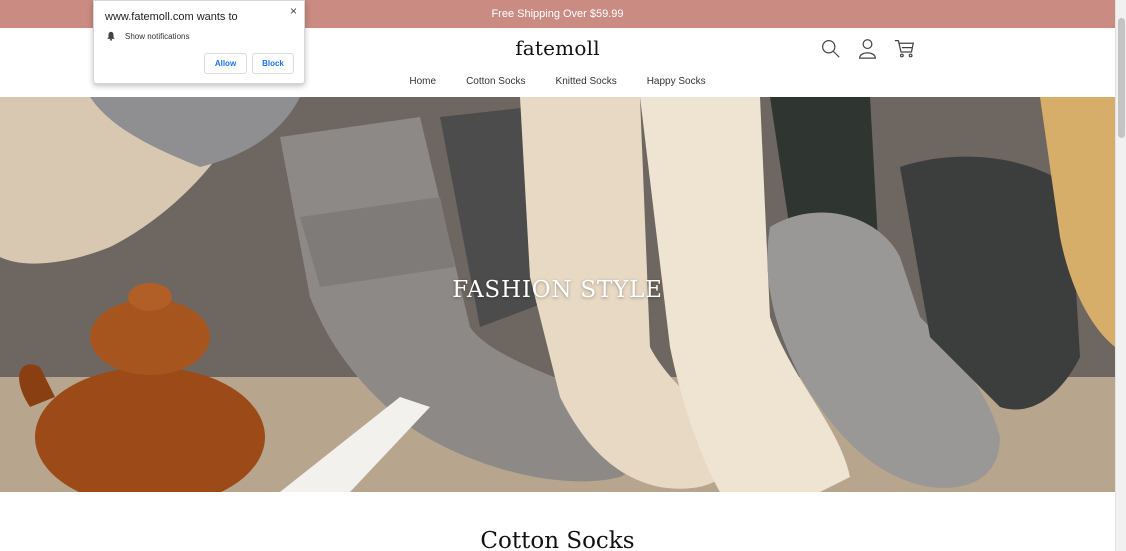 The width and height of the screenshot is (1126, 551). What do you see at coordinates (422, 81) in the screenshot?
I see `nav-item-home: Home` at bounding box center [422, 81].